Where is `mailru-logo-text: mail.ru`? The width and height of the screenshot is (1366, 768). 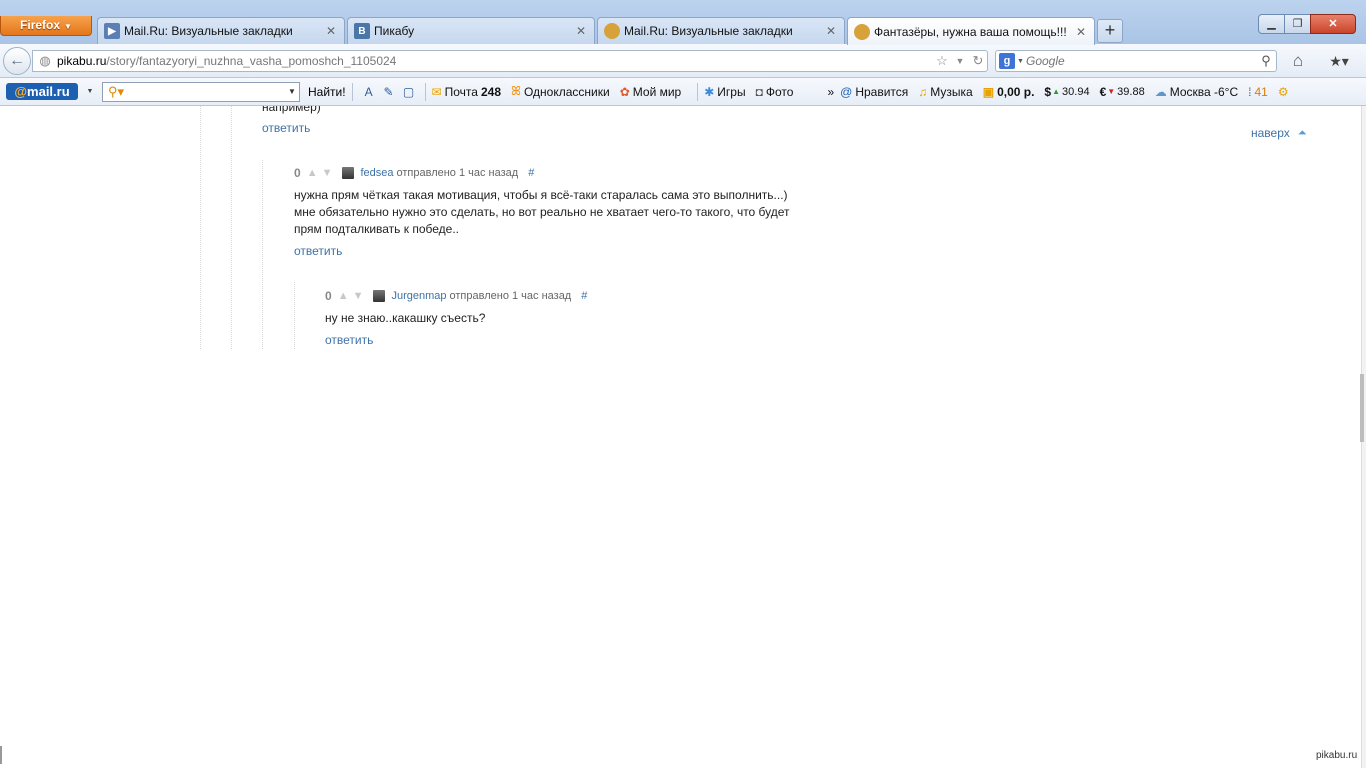 mailru-logo-text: mail.ru is located at coordinates (48, 91).